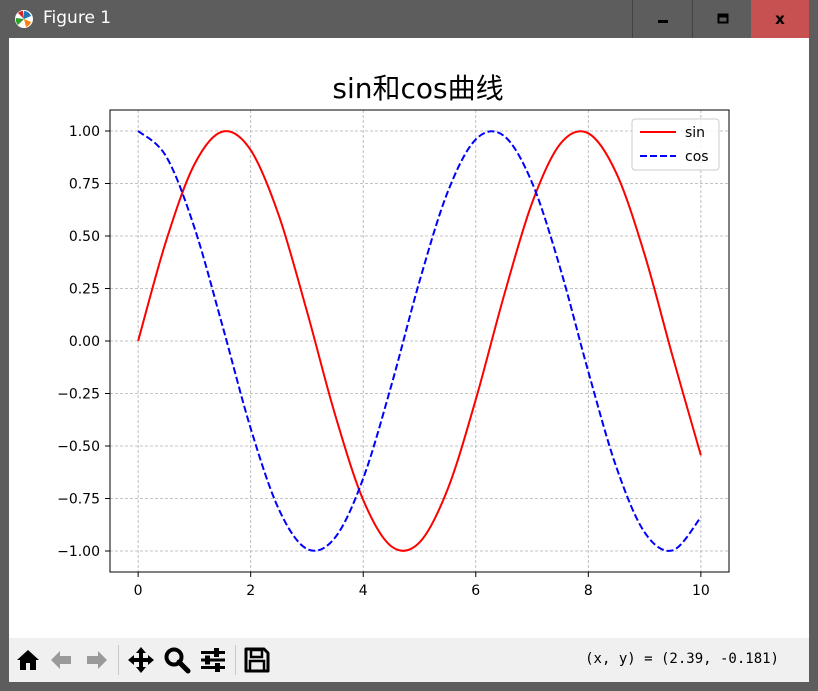 Image resolution: width=818 pixels, height=691 pixels. What do you see at coordinates (250, 591) in the screenshot?
I see `x-tick-label: 2` at bounding box center [250, 591].